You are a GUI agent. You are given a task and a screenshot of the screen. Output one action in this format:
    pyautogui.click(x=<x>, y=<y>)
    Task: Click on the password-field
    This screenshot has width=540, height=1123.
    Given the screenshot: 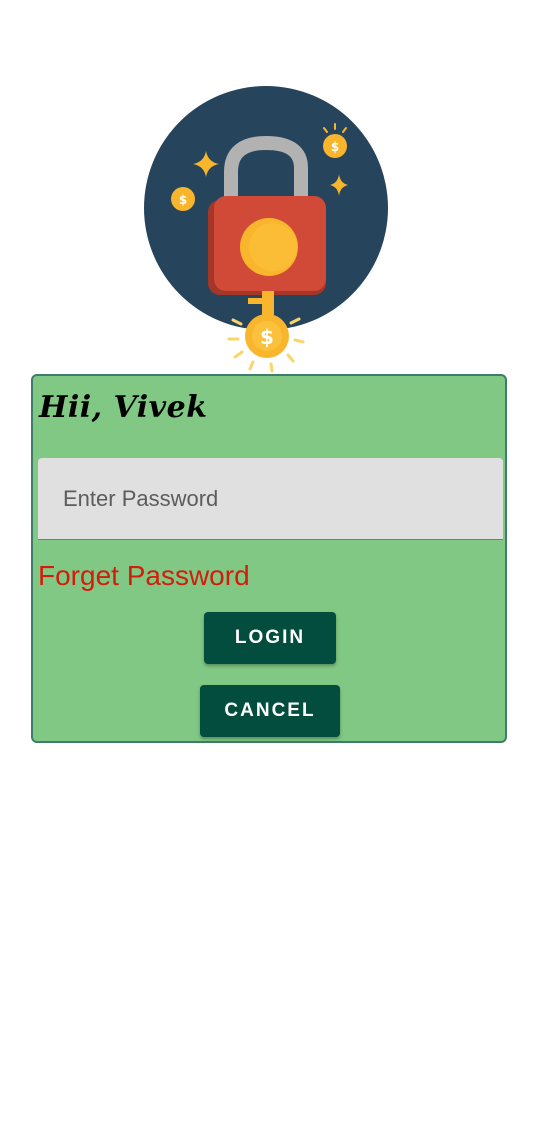 What is the action you would take?
    pyautogui.click(x=270, y=499)
    